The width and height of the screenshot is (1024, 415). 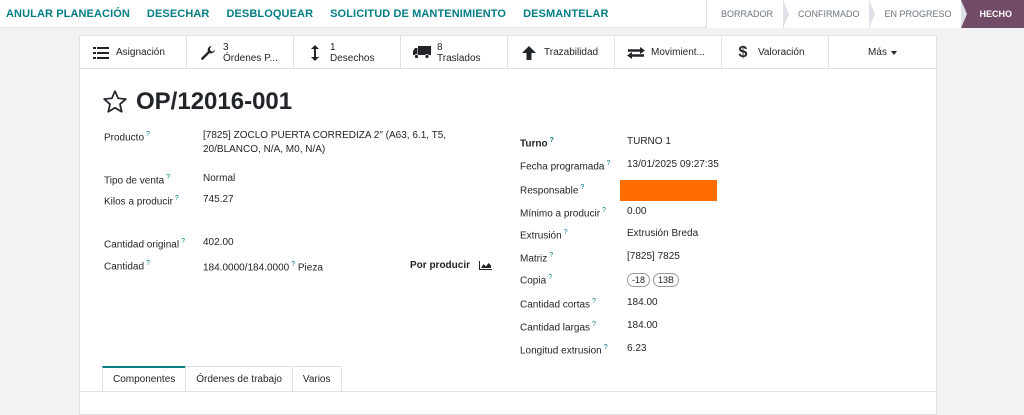 I want to click on shift-field: TURNO 1, so click(x=649, y=142).